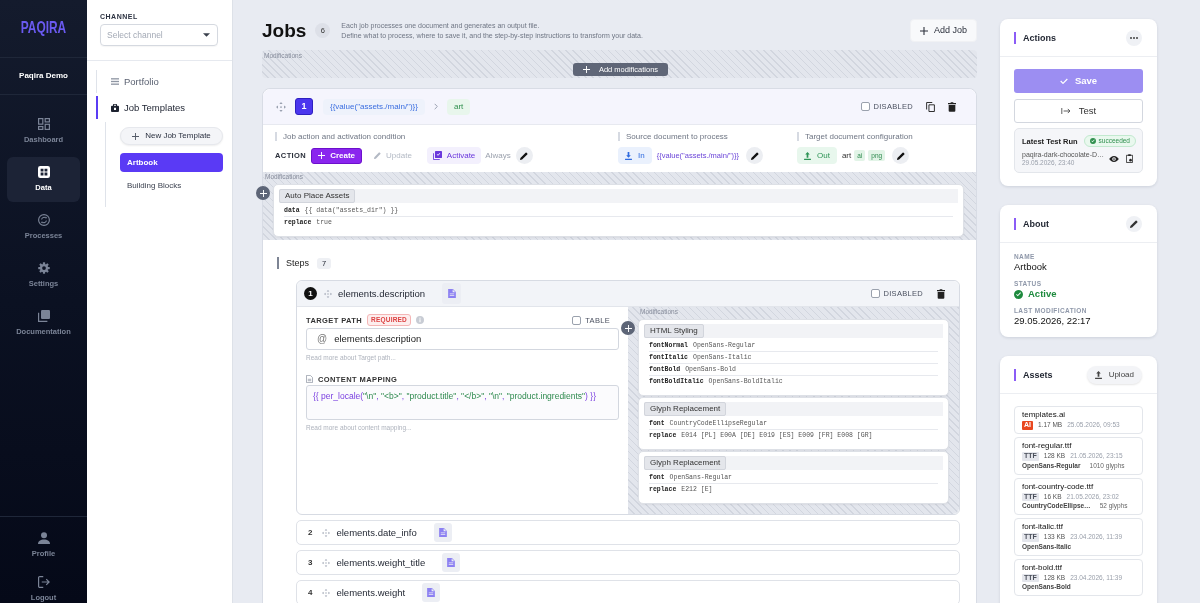 Image resolution: width=1200 pixels, height=603 pixels. What do you see at coordinates (1033, 374) in the screenshot?
I see `card-title: Assets` at bounding box center [1033, 374].